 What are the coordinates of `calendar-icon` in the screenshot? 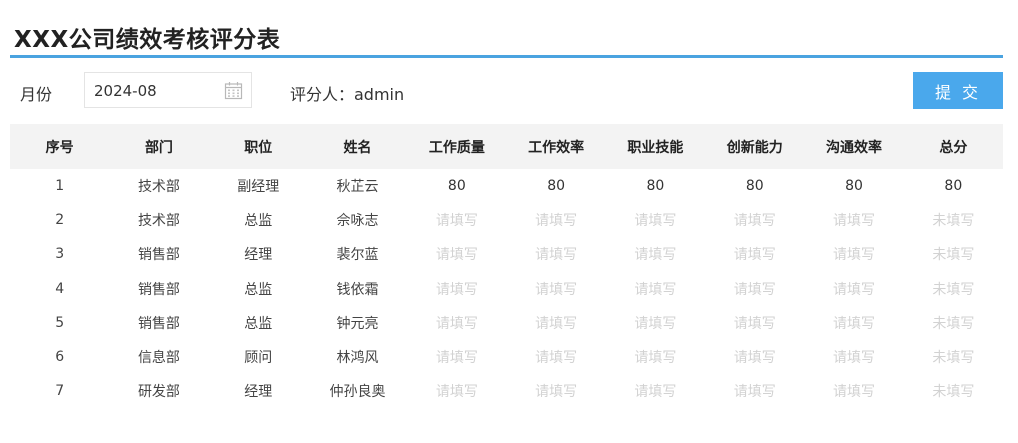 It's located at (233, 90).